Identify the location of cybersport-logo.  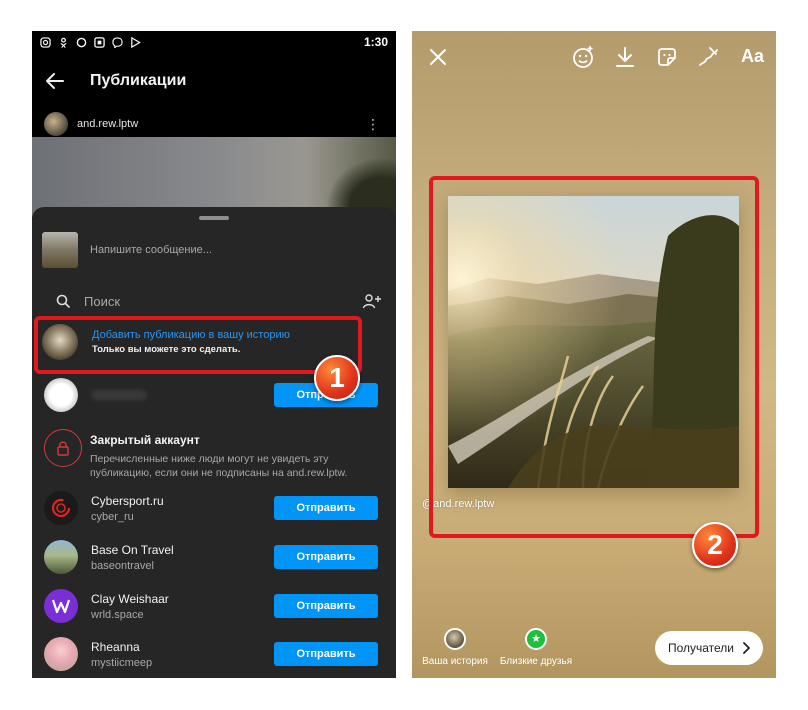
(61, 508).